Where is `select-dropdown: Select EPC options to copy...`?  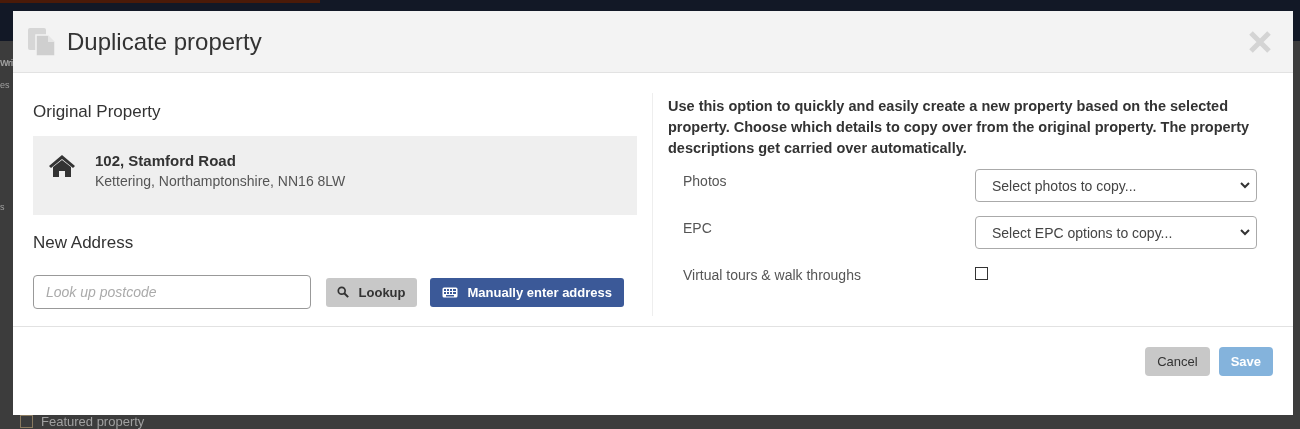
select-dropdown: Select EPC options to copy... is located at coordinates (1116, 232).